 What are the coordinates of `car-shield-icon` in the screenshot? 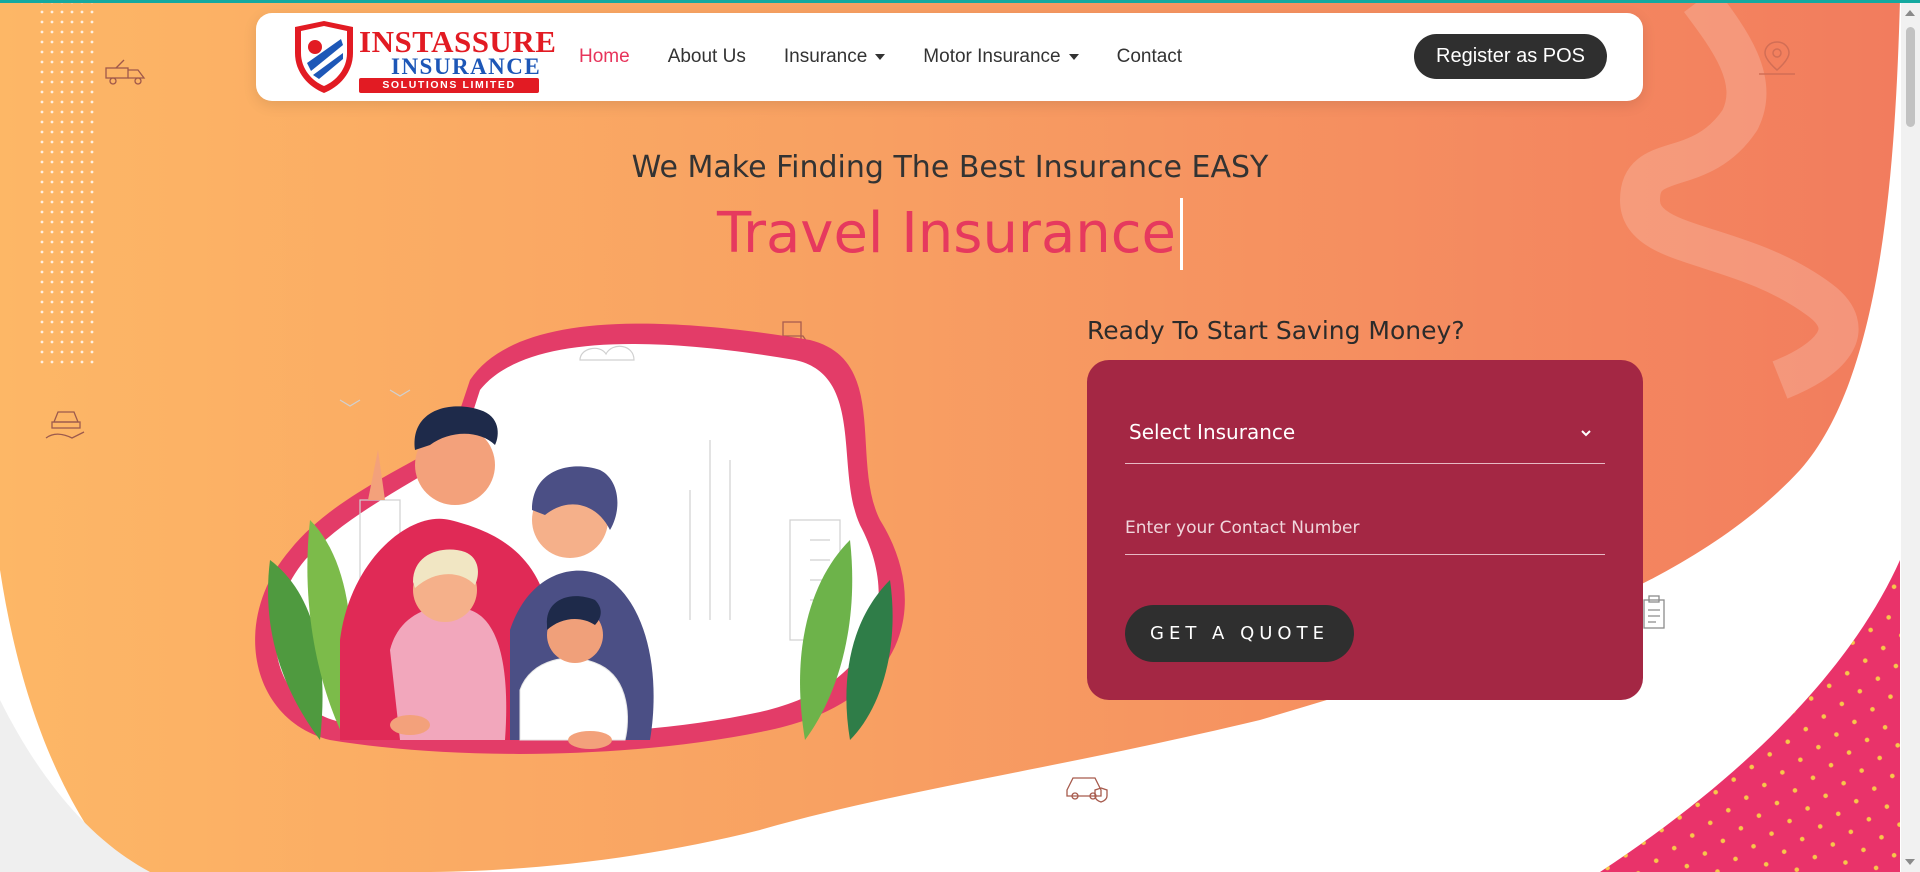 It's located at (1087, 790).